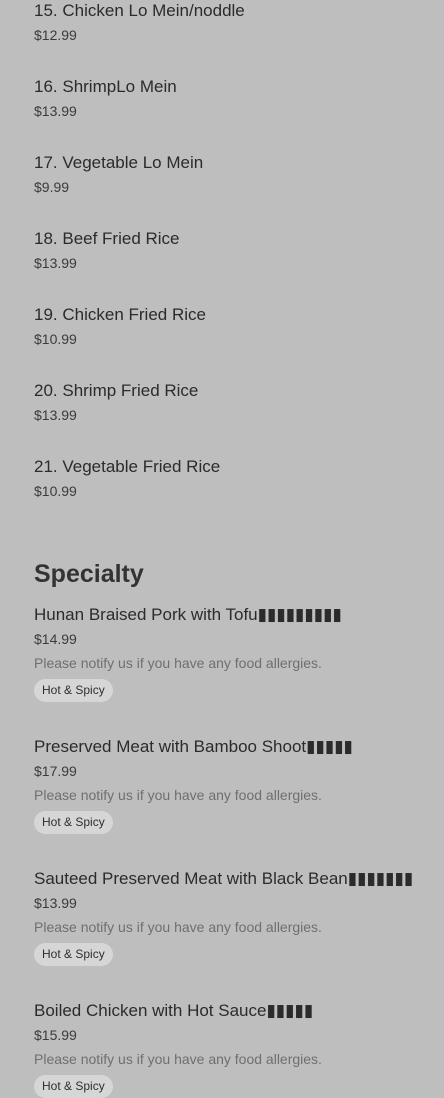  What do you see at coordinates (105, 86) in the screenshot?
I see `menu-item-name: 16. ShrimpLo Mein` at bounding box center [105, 86].